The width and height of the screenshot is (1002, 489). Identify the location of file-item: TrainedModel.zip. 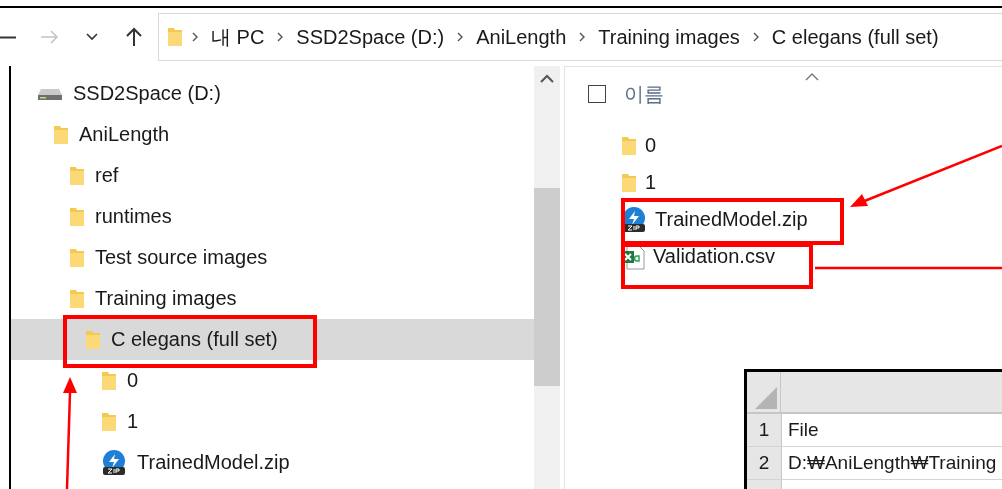
(714, 219).